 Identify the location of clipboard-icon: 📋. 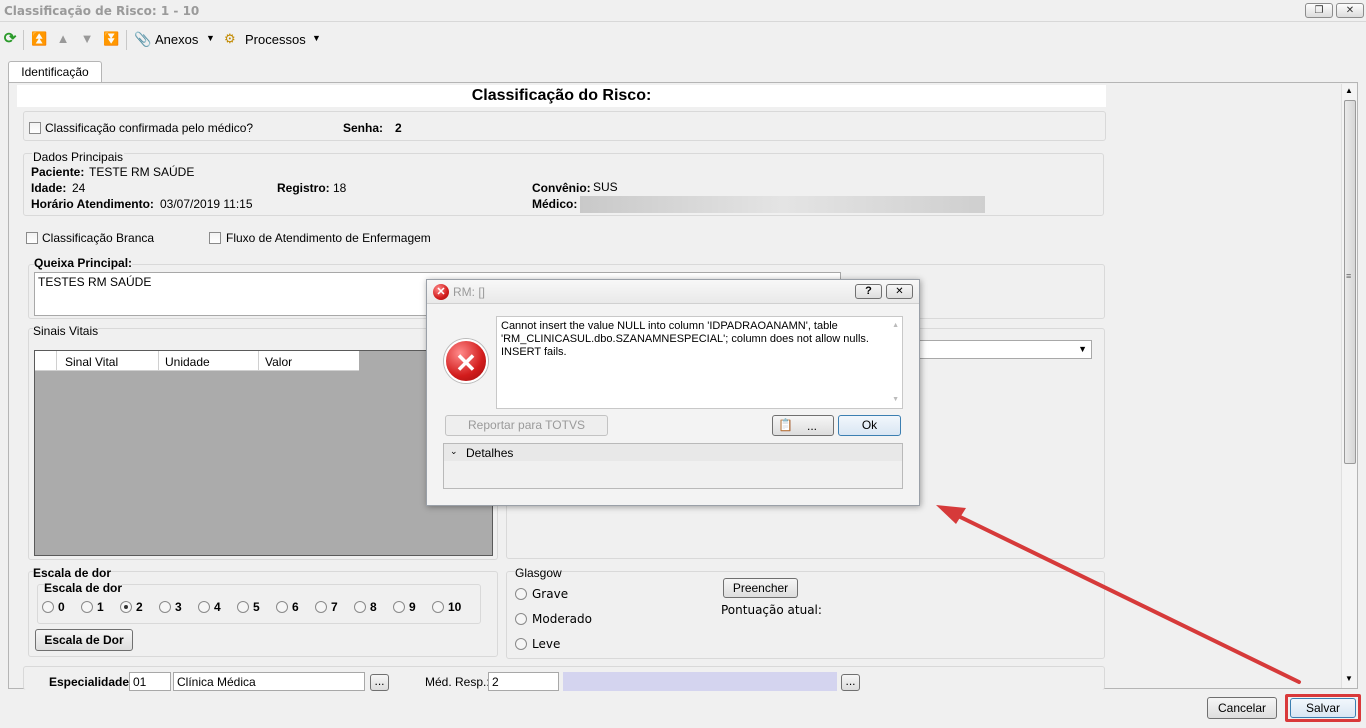
(785, 425).